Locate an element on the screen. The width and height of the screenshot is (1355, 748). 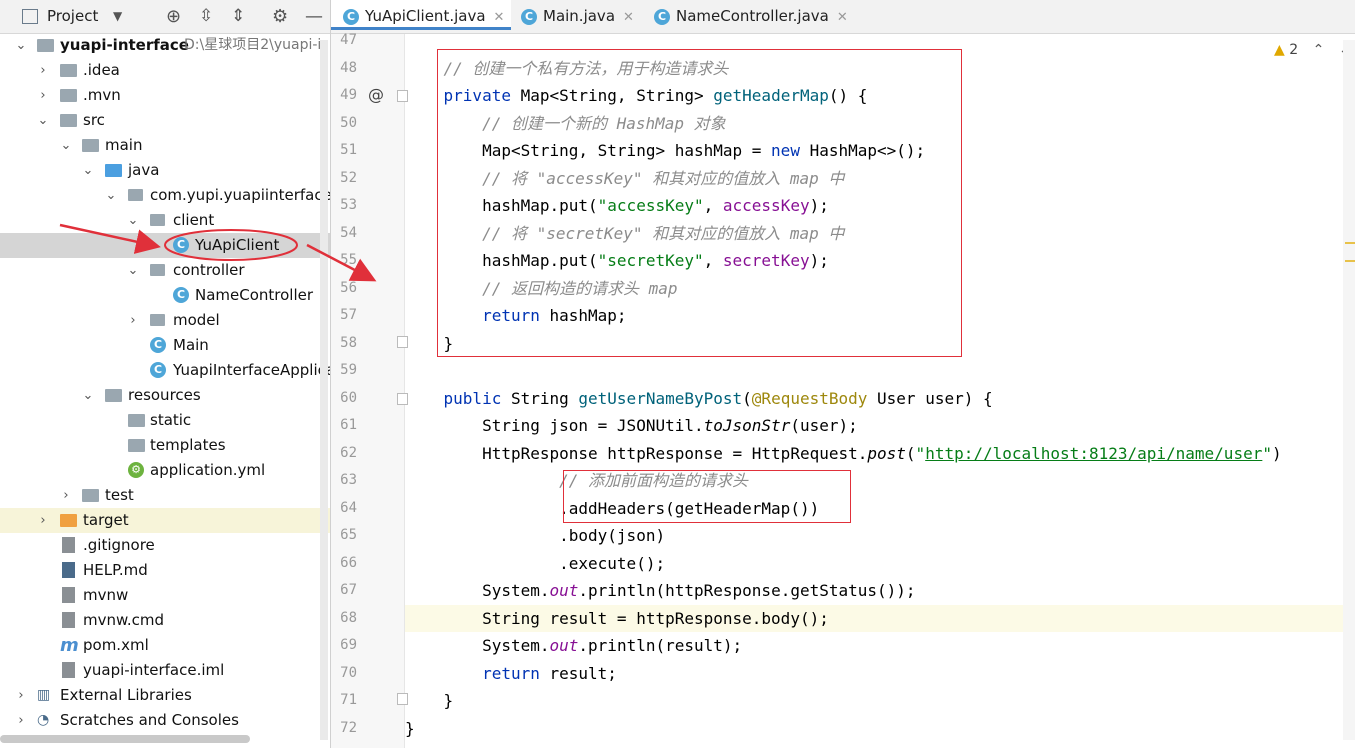
annotation-arrow-left is located at coordinates (110, 238).